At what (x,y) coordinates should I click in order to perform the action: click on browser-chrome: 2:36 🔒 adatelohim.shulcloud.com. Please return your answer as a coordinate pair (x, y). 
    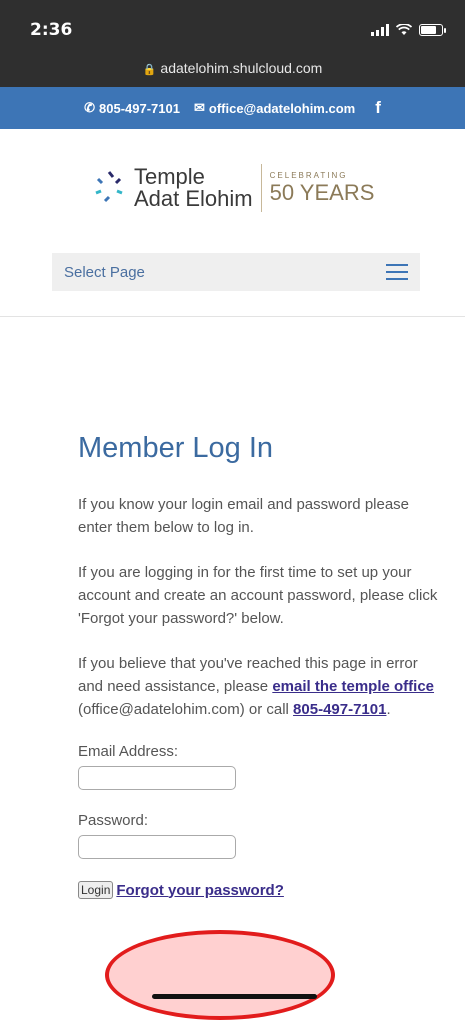
    Looking at the image, I should click on (232, 43).